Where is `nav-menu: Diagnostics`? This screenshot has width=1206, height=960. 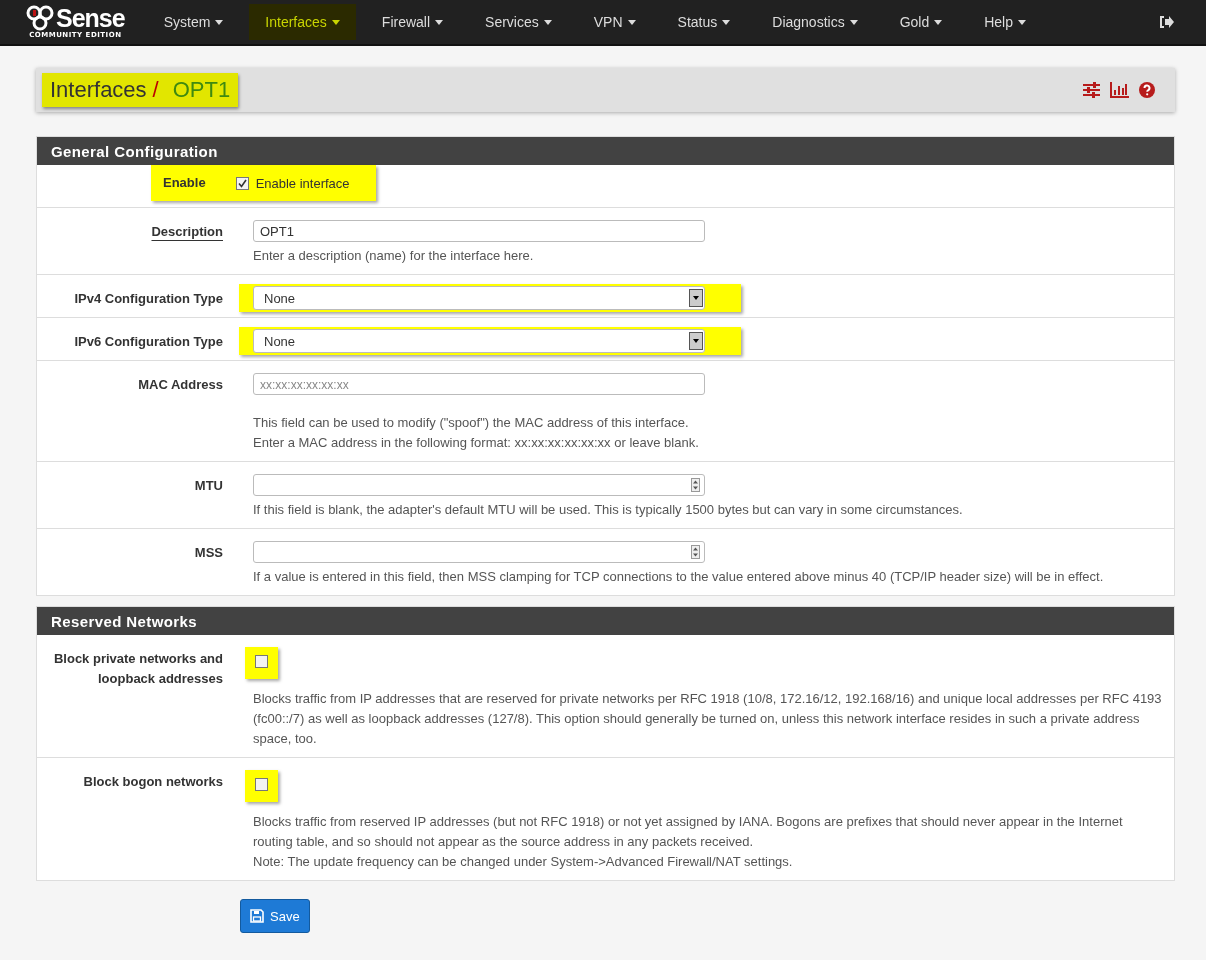
nav-menu: Diagnostics is located at coordinates (815, 22).